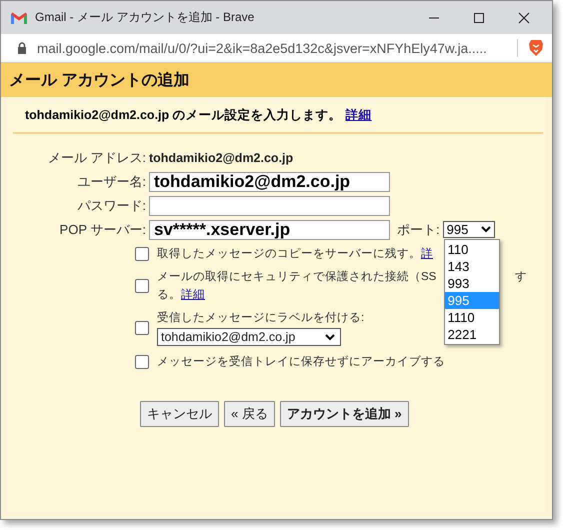  I want to click on close-icon, so click(524, 18).